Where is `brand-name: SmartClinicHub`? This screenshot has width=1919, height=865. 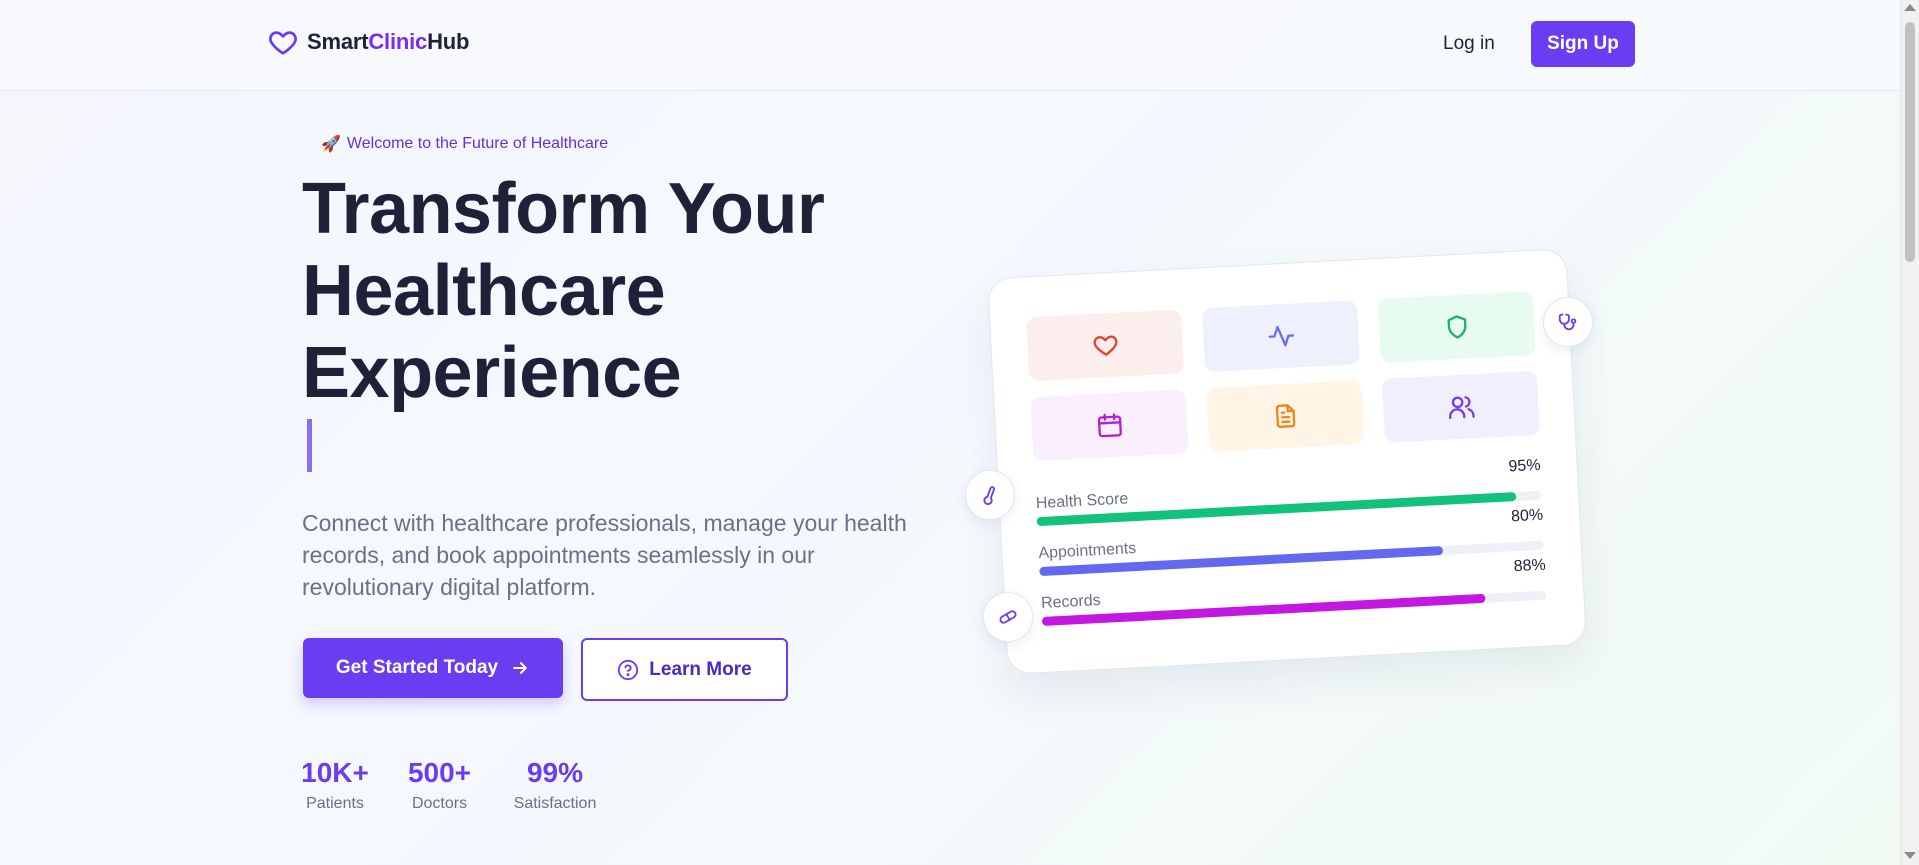
brand-name: SmartClinicHub is located at coordinates (388, 42).